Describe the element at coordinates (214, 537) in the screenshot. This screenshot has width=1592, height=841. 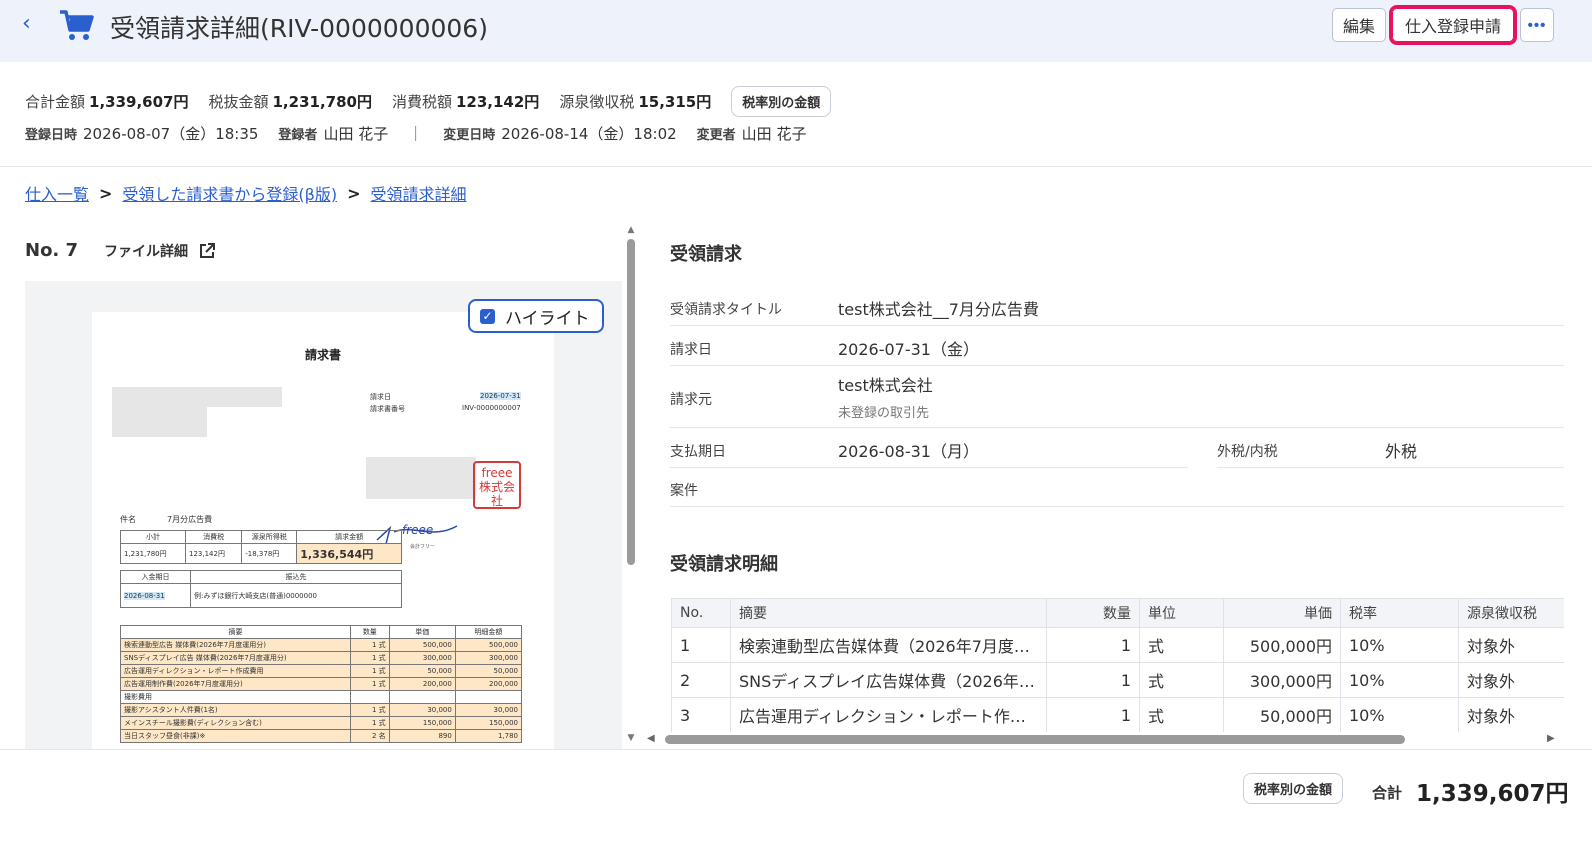
I see `doc-totals-header: 消費税` at that location.